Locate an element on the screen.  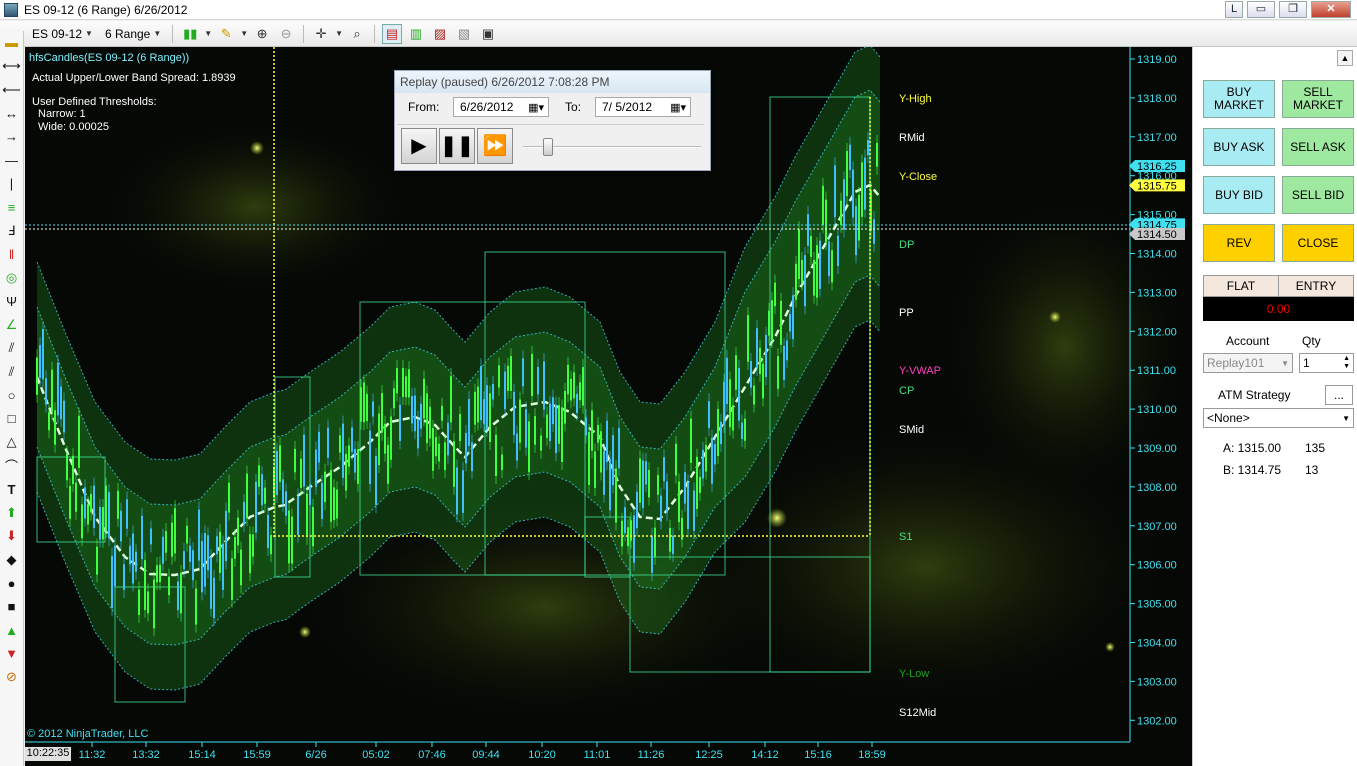
zoom-out-icon: ⊖ is located at coordinates (286, 34).